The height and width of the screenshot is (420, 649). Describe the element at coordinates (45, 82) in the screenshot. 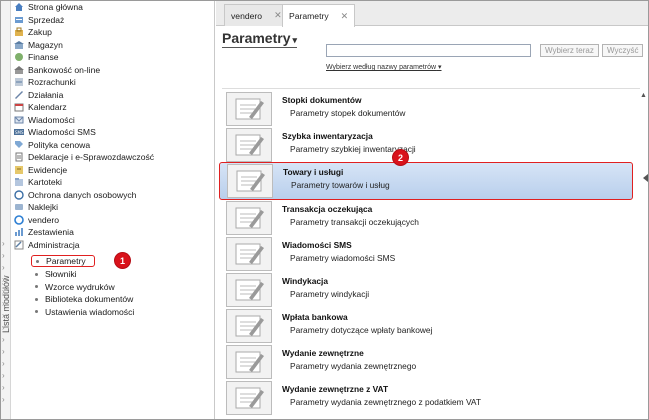

I see `nav-item-settlements: Rozrachunki` at that location.